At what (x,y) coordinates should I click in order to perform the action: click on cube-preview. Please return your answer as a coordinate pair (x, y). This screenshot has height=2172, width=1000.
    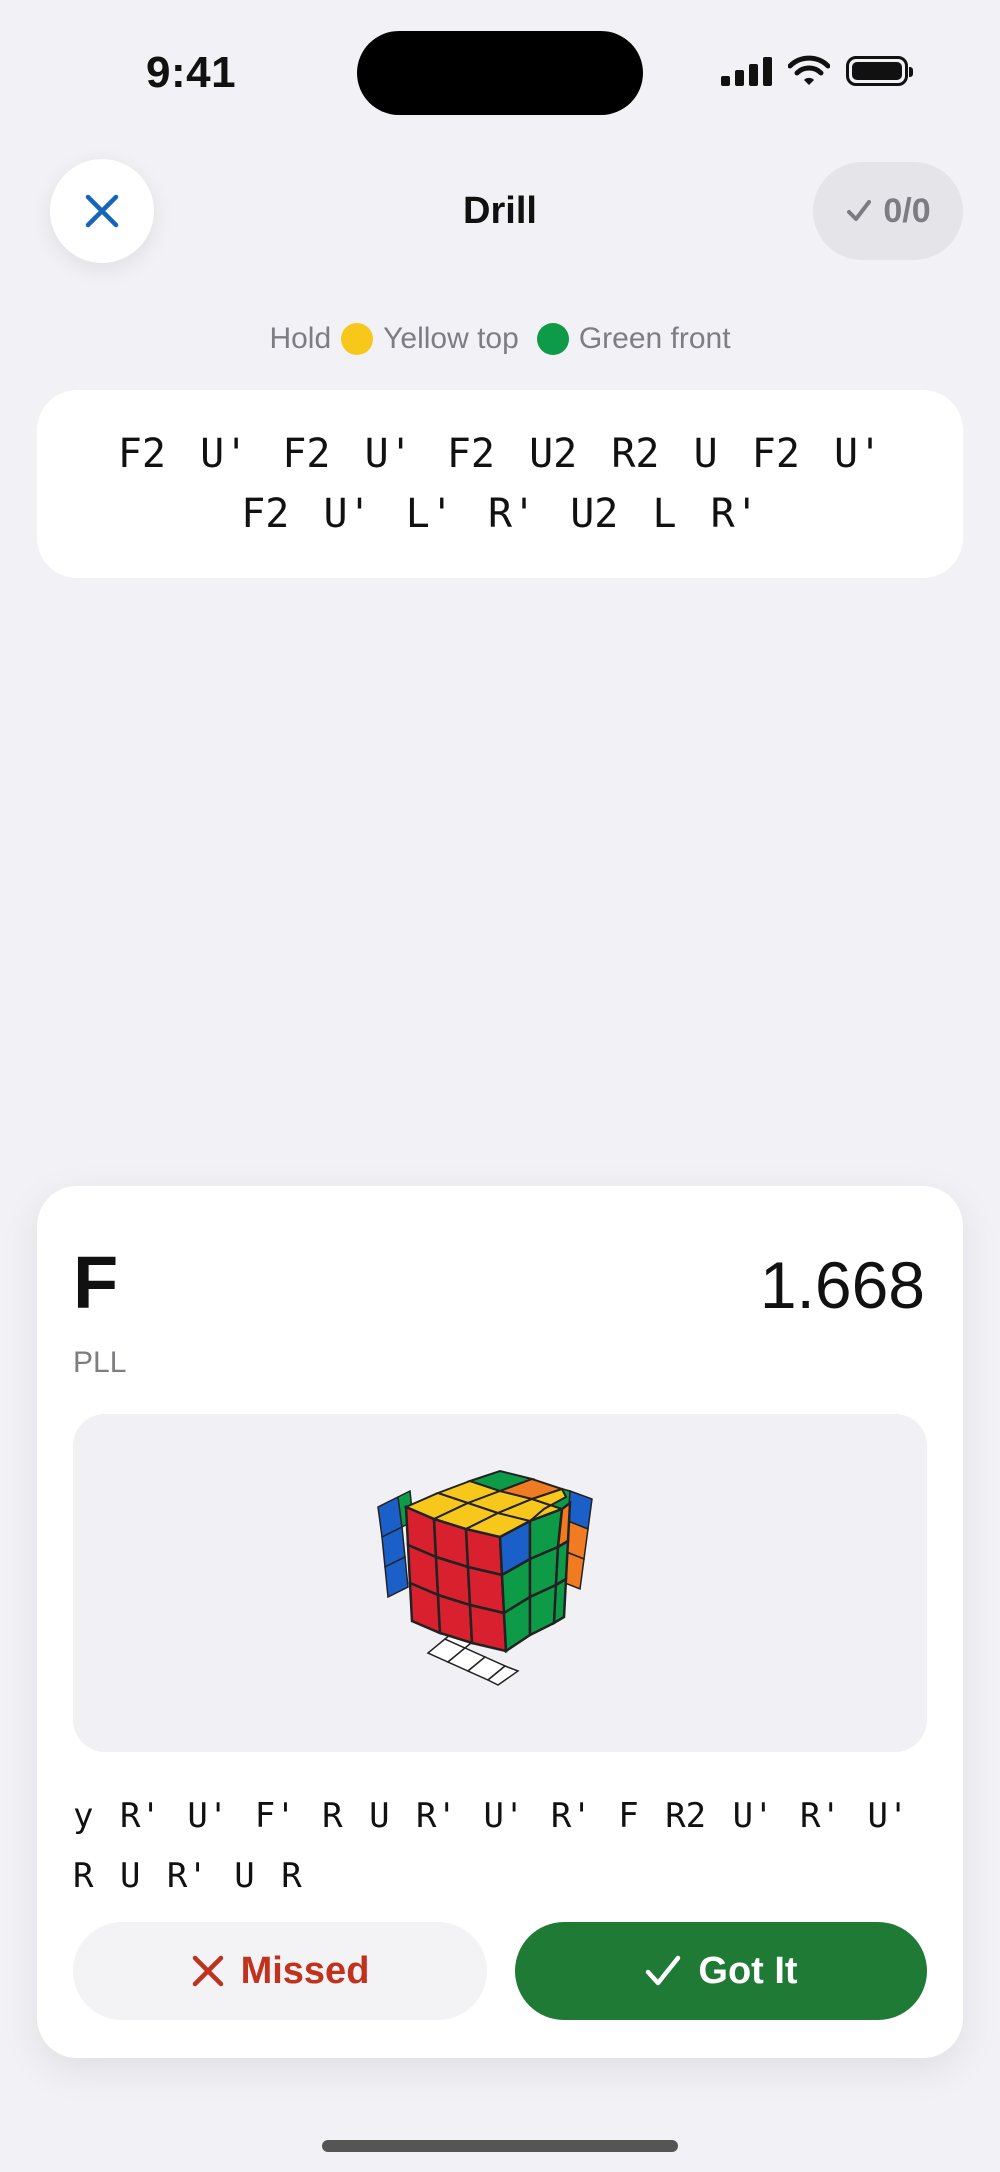
    Looking at the image, I should click on (500, 1583).